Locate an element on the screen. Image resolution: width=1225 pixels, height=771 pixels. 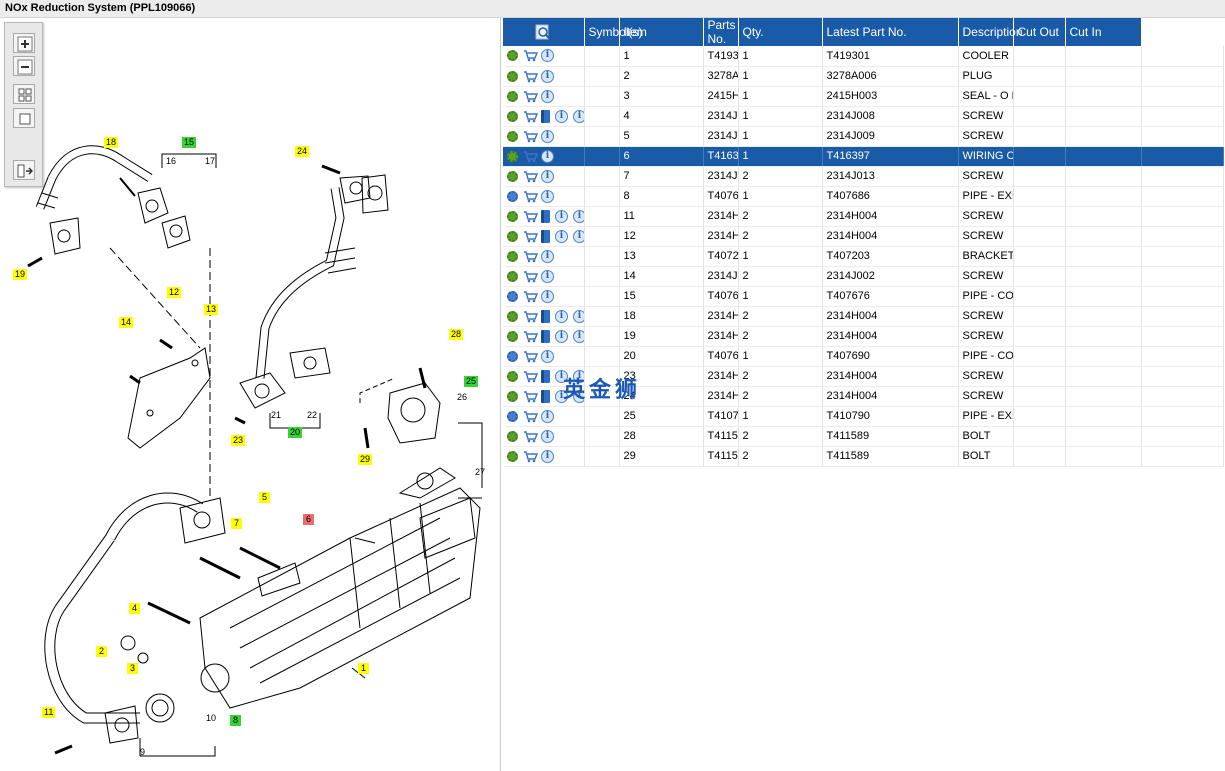
column-header: Item is located at coordinates (661, 32).